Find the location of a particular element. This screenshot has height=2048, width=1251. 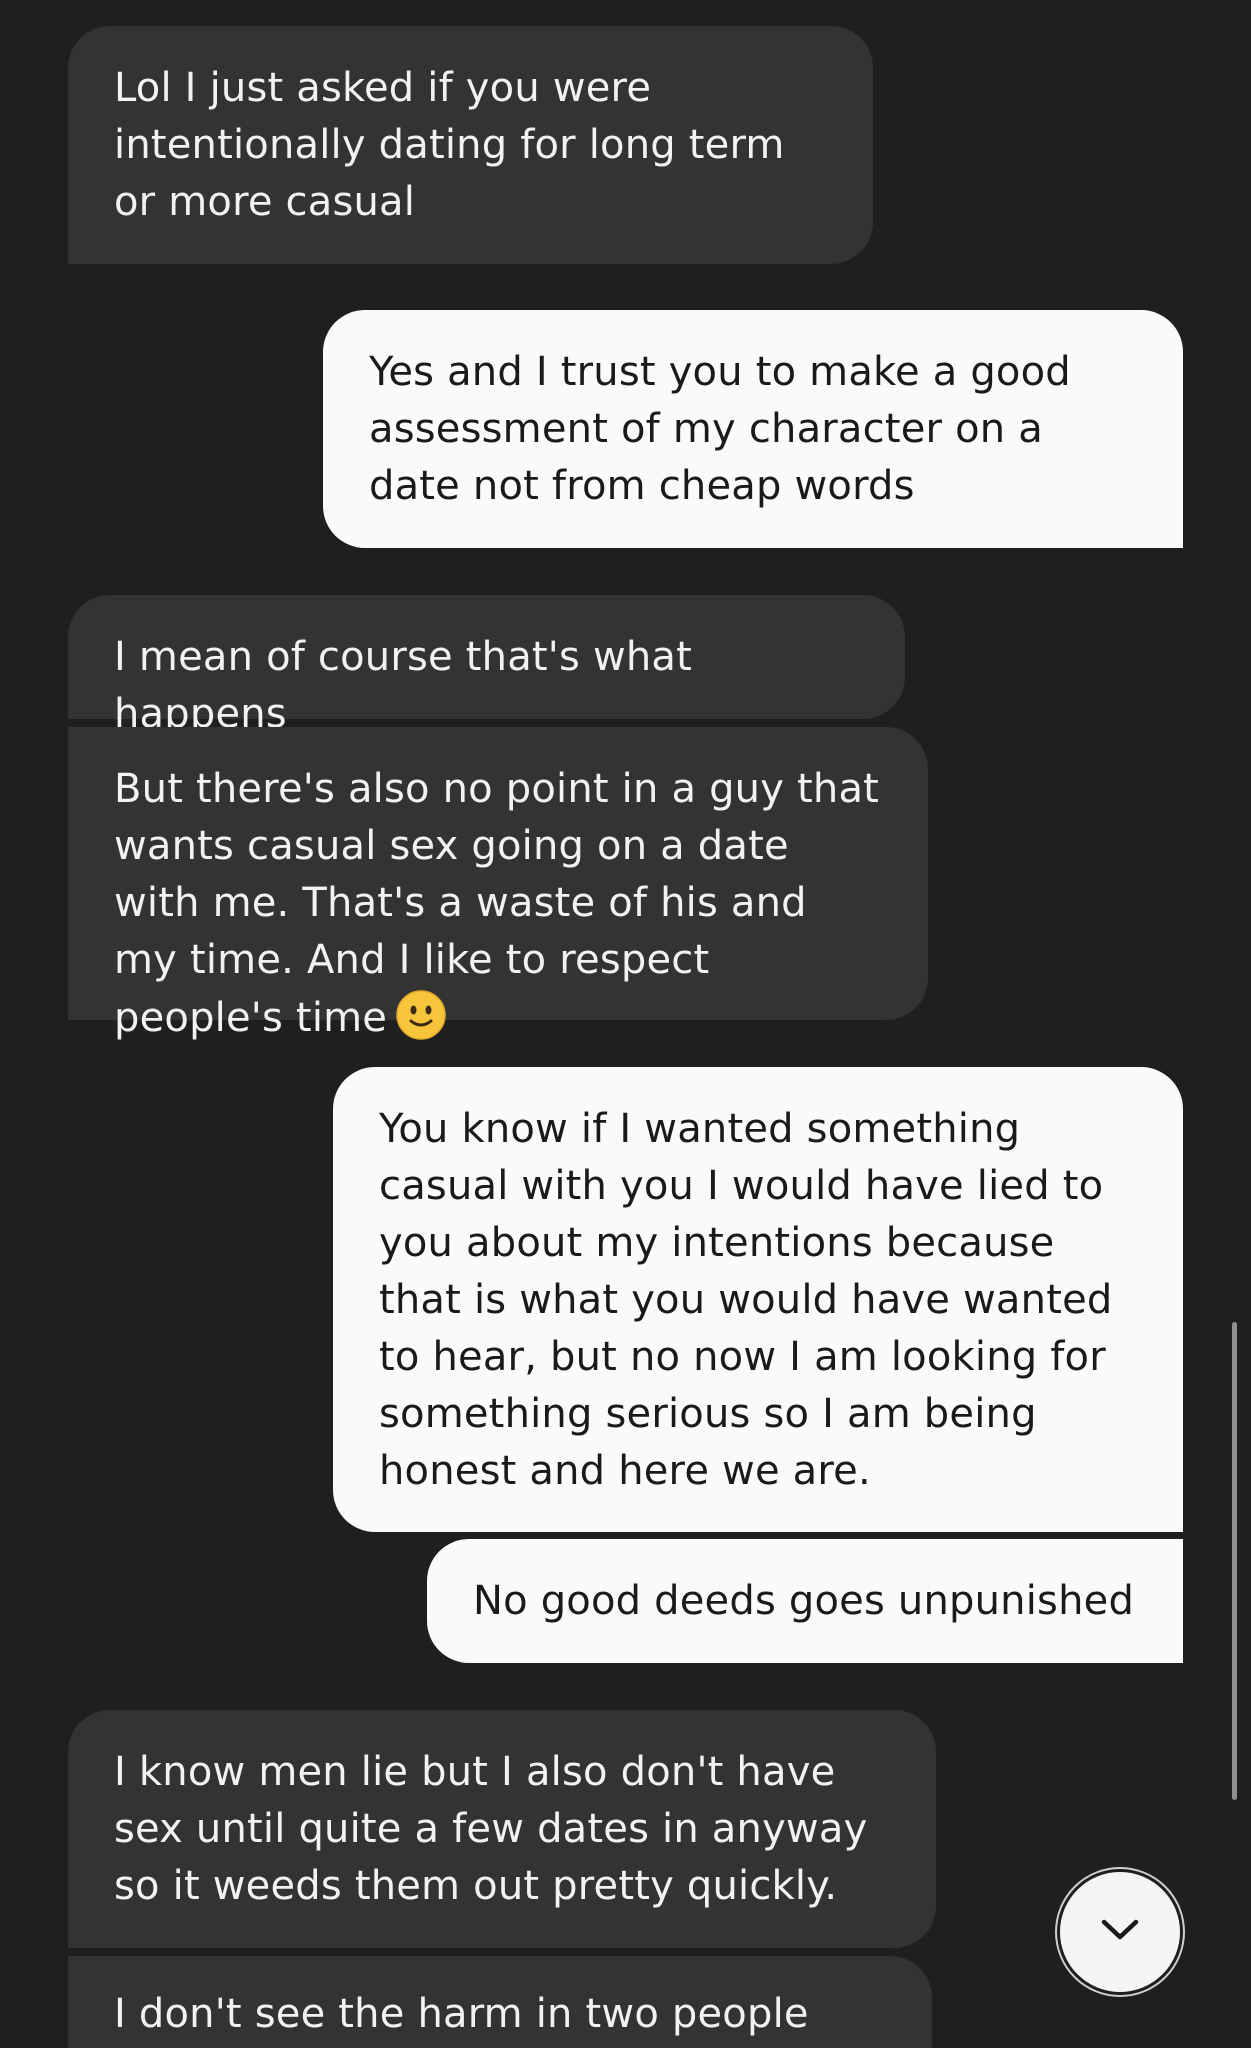

message-text: I mean of course that's what happens is located at coordinates (403, 685).